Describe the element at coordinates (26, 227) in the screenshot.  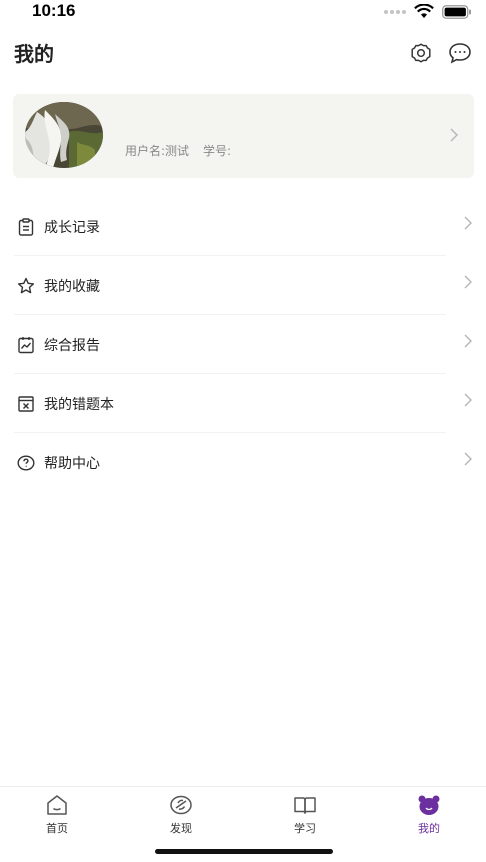
I see `clipboard-icon` at that location.